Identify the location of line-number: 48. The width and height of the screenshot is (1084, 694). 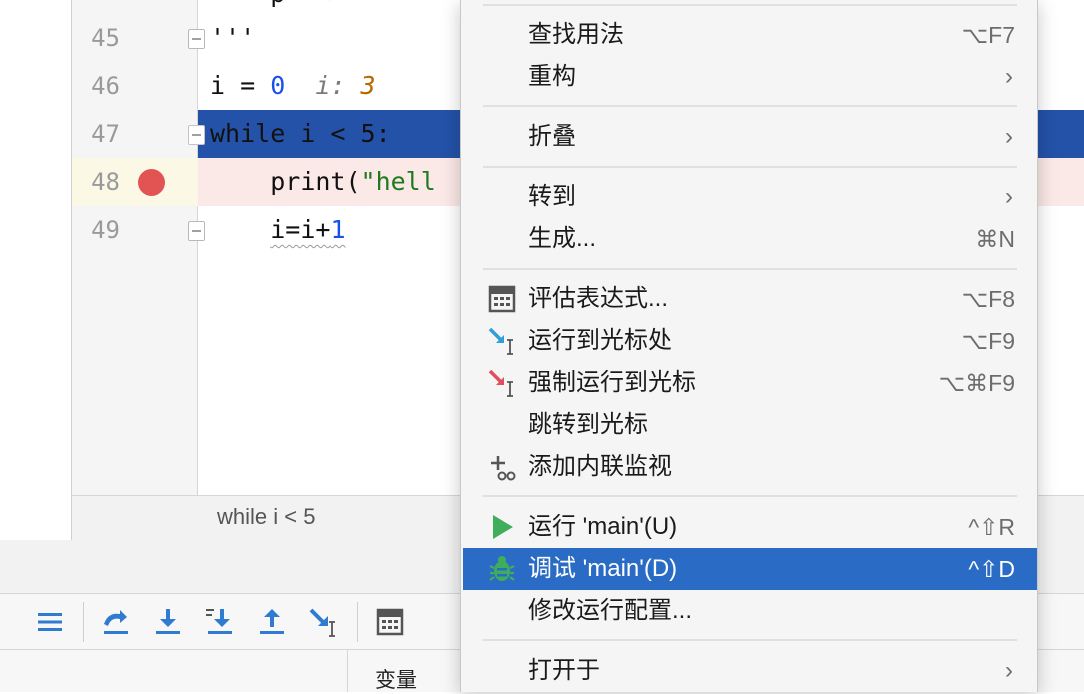
(105, 182).